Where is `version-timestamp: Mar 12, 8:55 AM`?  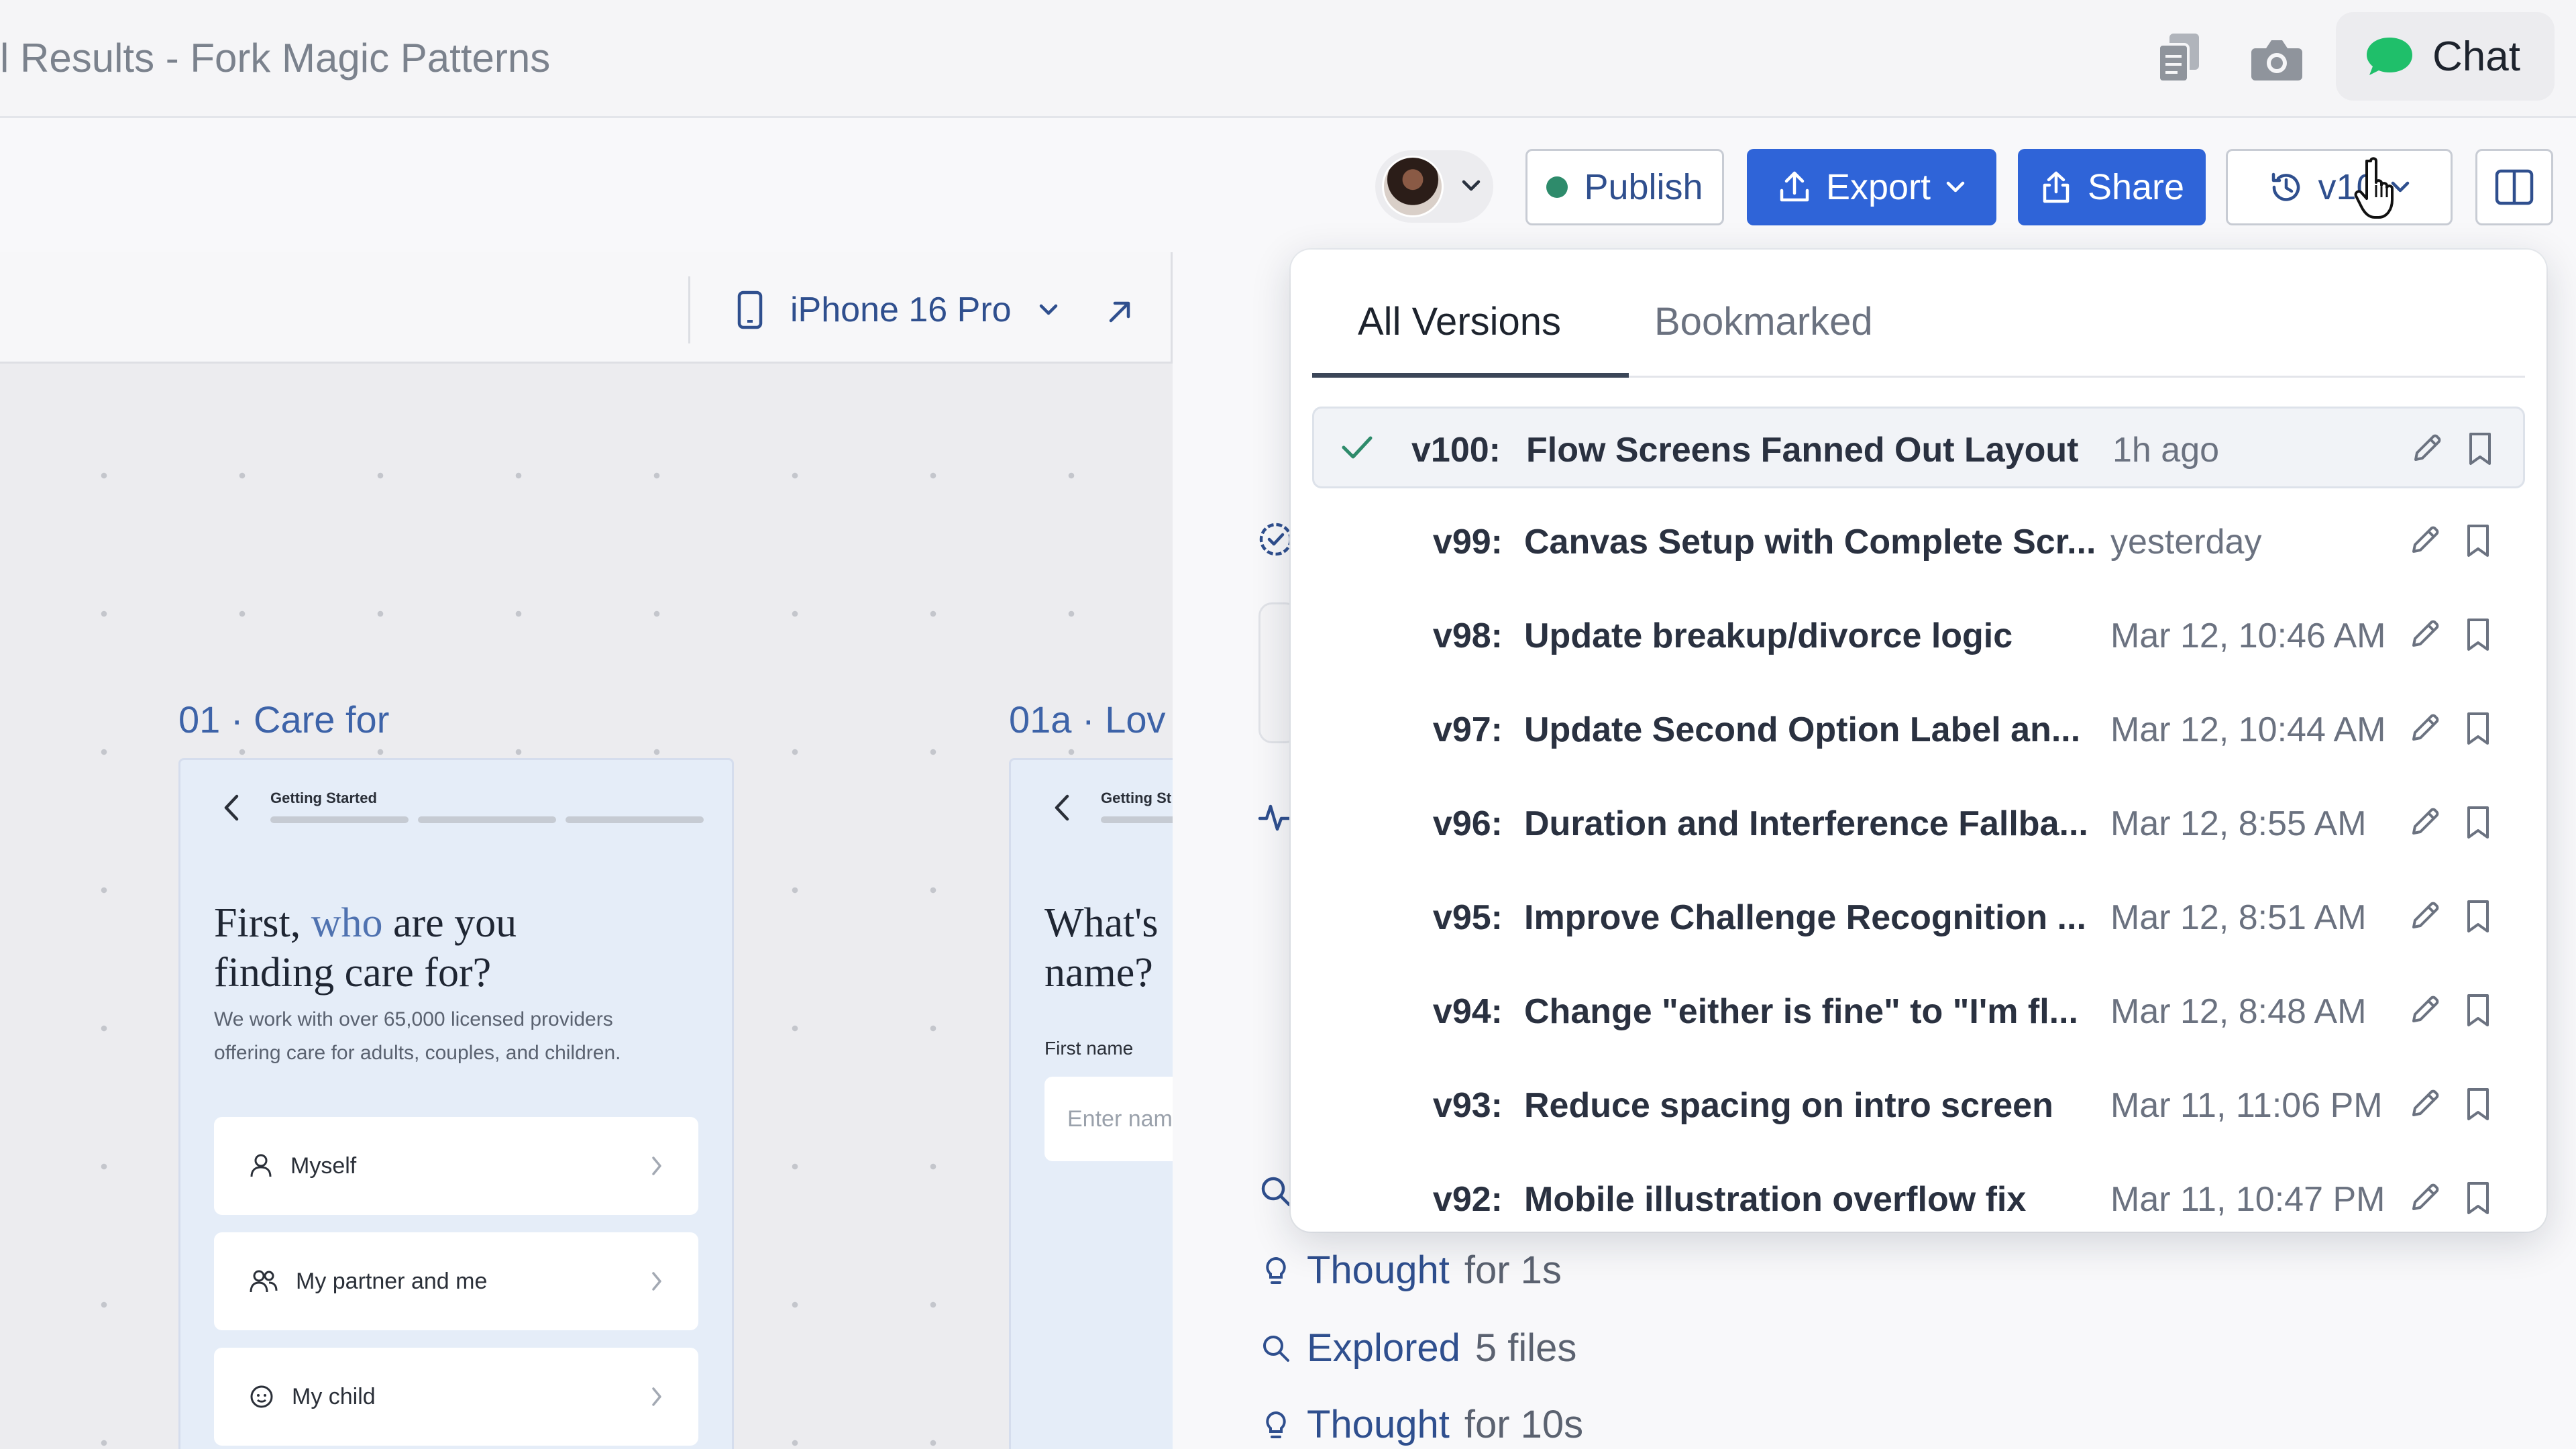
version-timestamp: Mar 12, 8:55 AM is located at coordinates (2238, 823).